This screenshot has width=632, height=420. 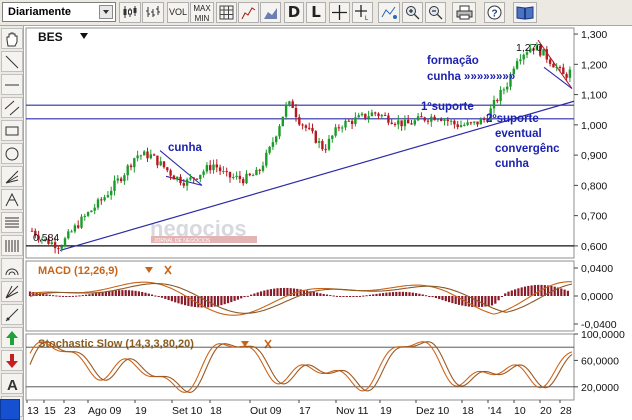 I want to click on horizontal-line-icon, so click(x=12, y=85).